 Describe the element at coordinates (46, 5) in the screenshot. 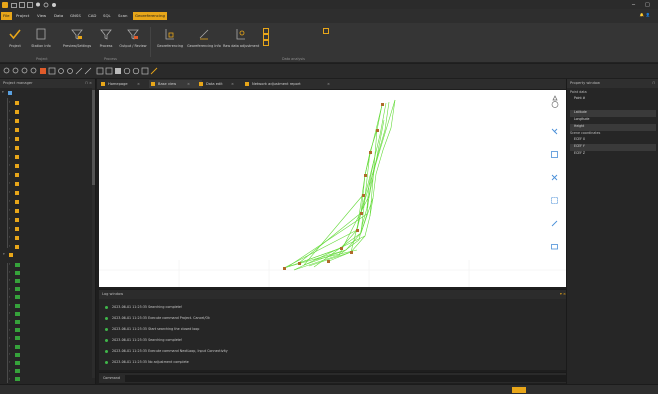

I see `undo-icon` at that location.